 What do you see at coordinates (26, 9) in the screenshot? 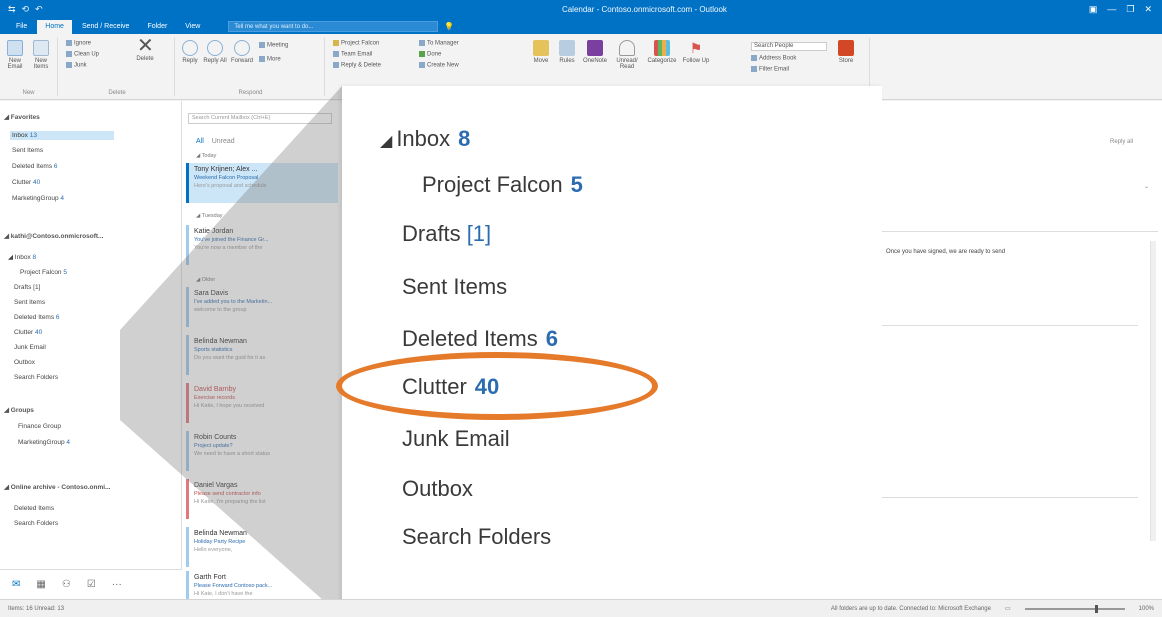
I see `sync-icon: ⟲` at bounding box center [26, 9].